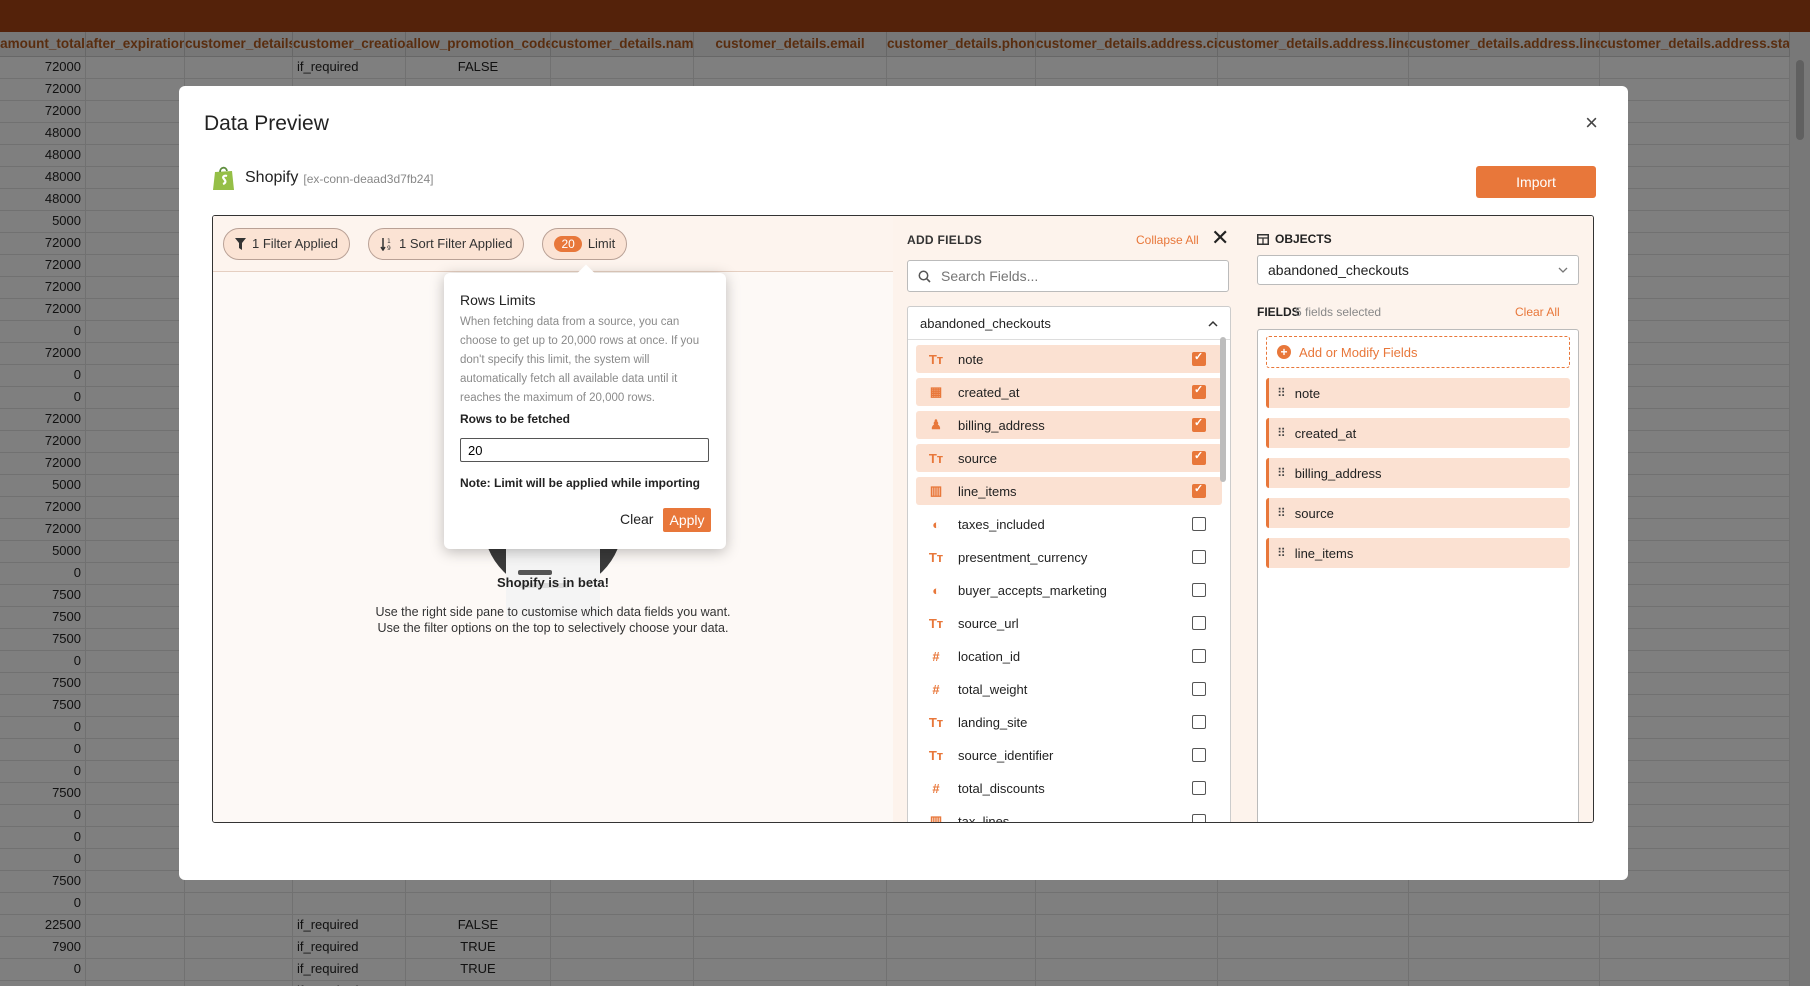 This screenshot has width=1810, height=986. I want to click on field-name: source, so click(978, 458).